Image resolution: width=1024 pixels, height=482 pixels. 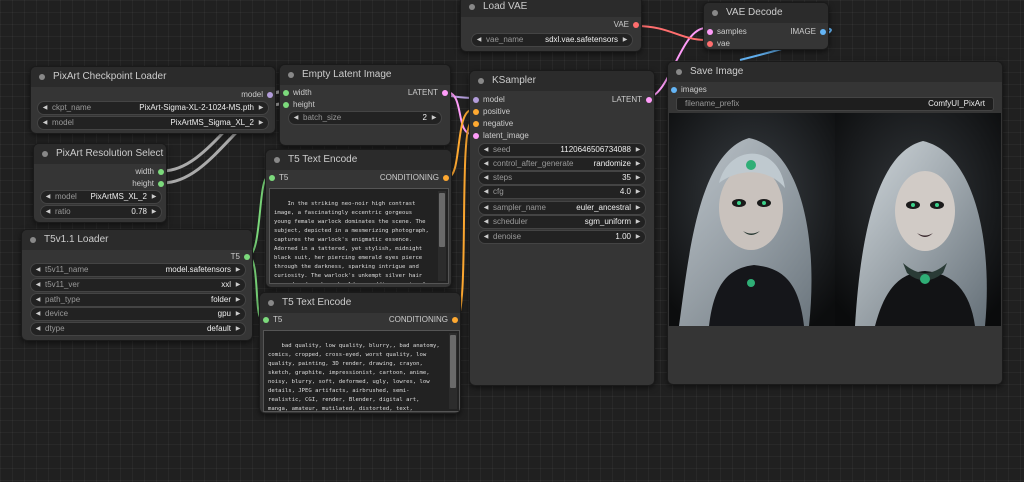 I want to click on seed-number: ◀ seed 1120646506734088 ▶, so click(x=562, y=150).